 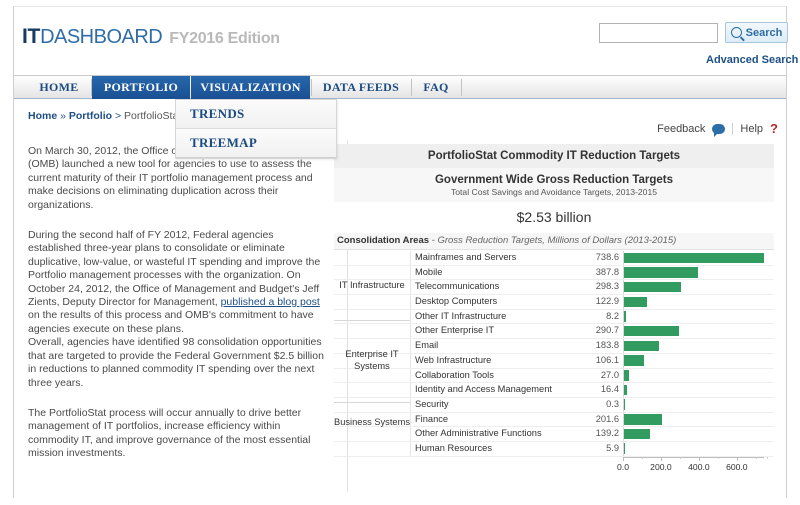 I want to click on axis-tick-label: 400.0, so click(x=699, y=466).